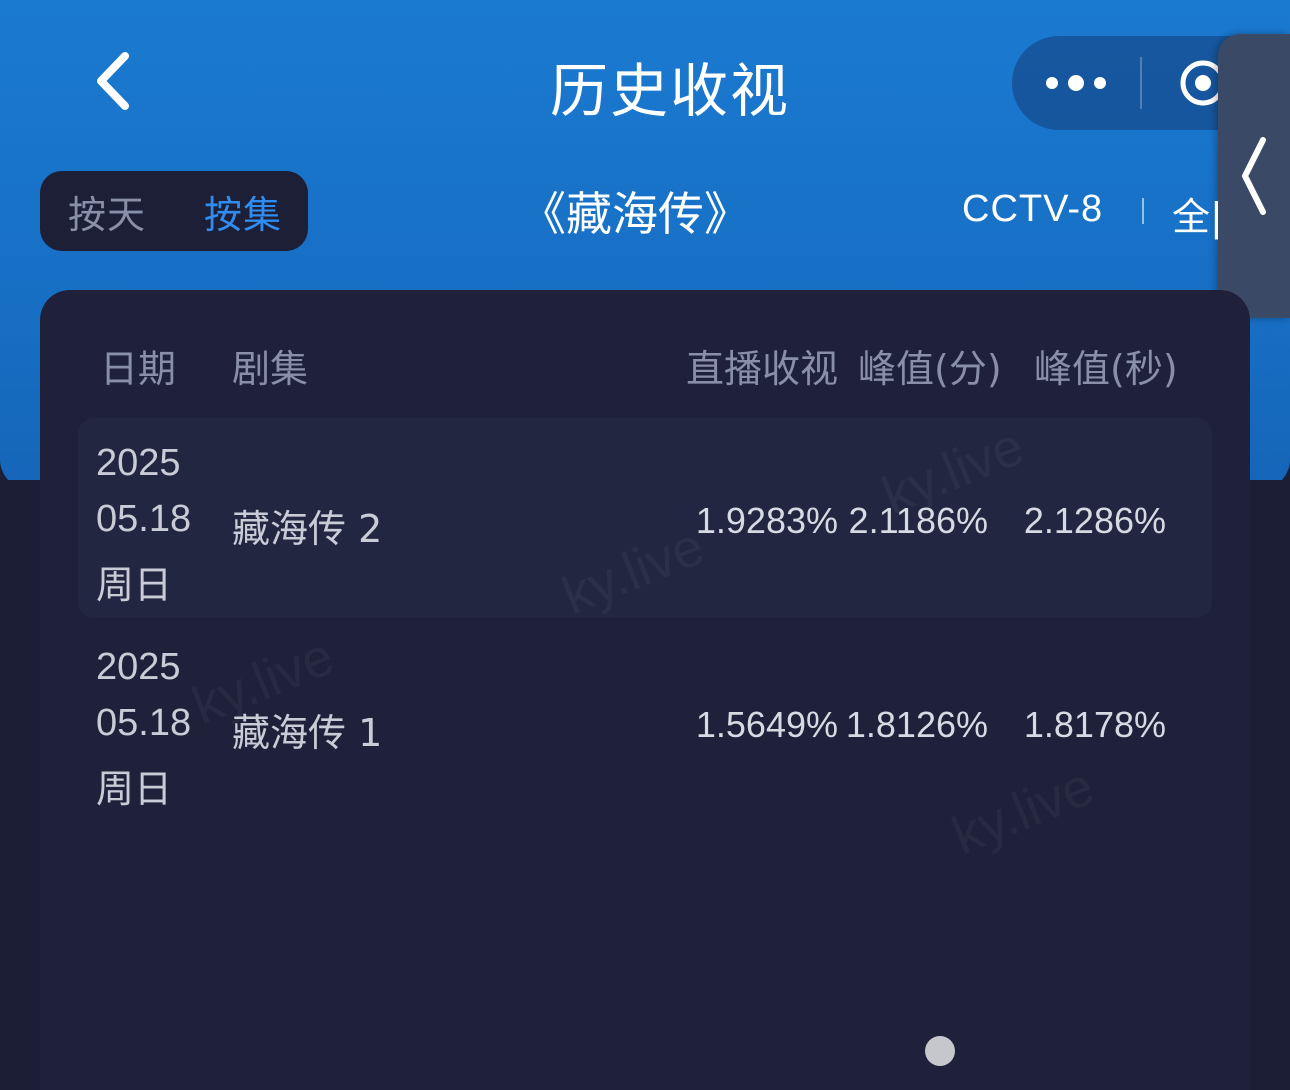  I want to click on row-live-rating: 1.5649%, so click(766, 724).